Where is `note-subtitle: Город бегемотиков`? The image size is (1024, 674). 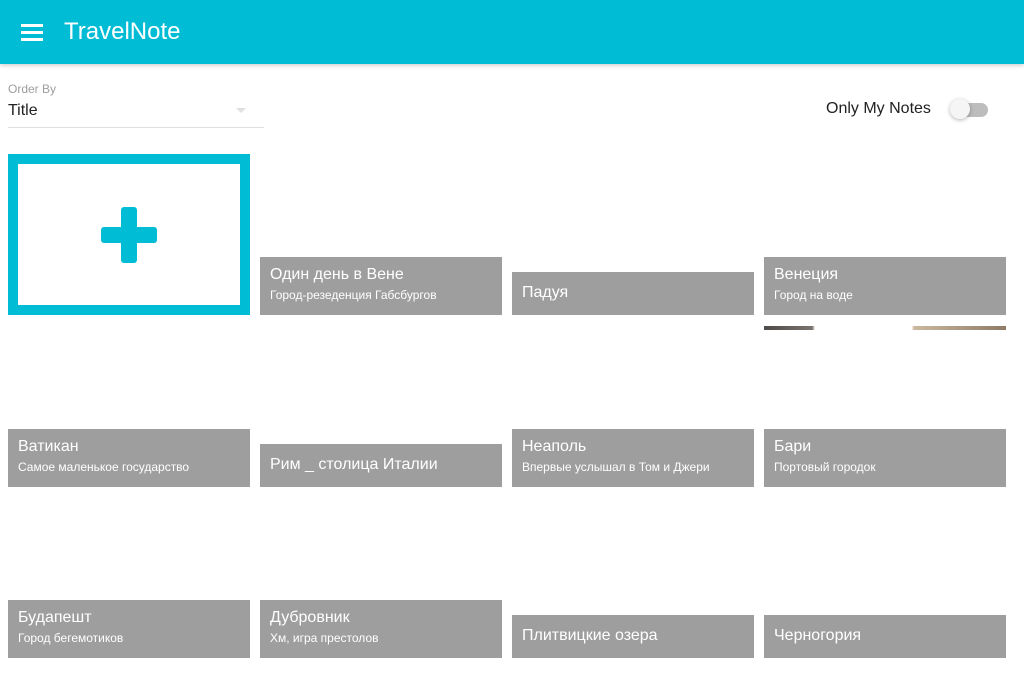 note-subtitle: Город бегемотиков is located at coordinates (71, 638).